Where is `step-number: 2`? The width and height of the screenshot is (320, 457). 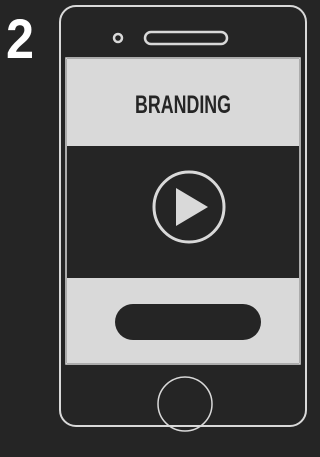
step-number: 2 is located at coordinates (20, 38).